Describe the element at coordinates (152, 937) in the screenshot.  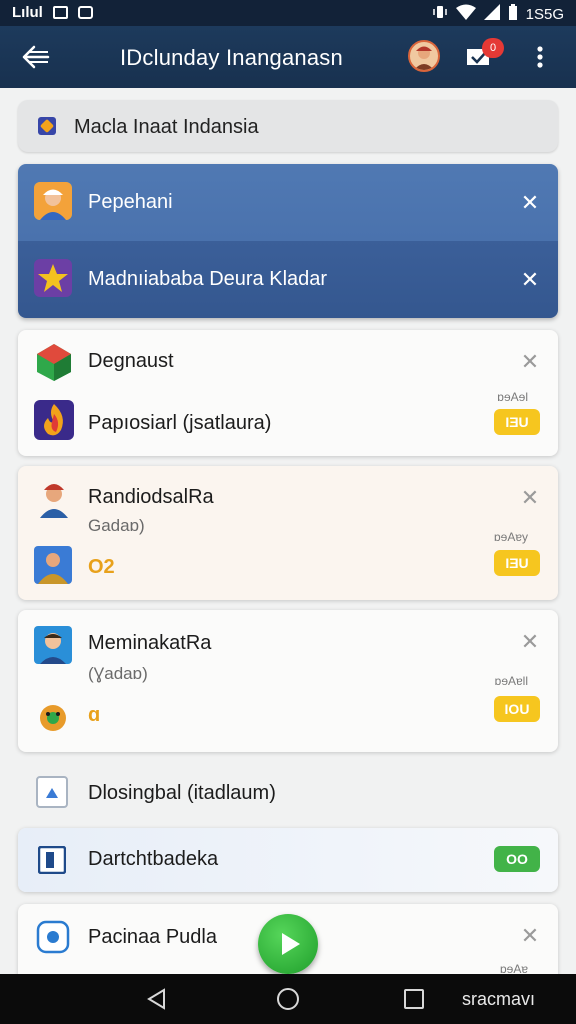
I see `list-item-label: Pacinaa Pudla` at that location.